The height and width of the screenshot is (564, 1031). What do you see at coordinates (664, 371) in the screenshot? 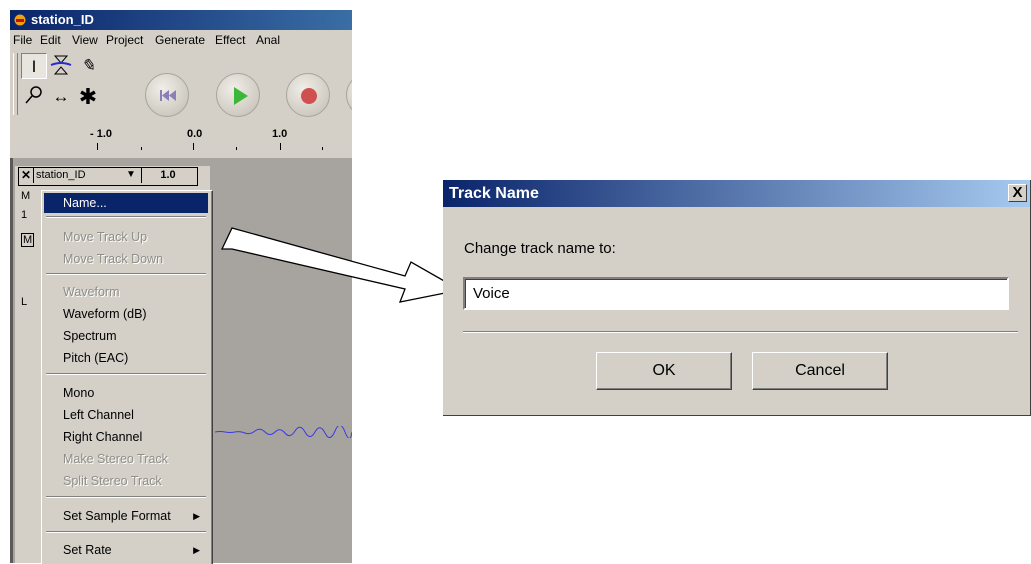
I see `ok-button: OK` at bounding box center [664, 371].